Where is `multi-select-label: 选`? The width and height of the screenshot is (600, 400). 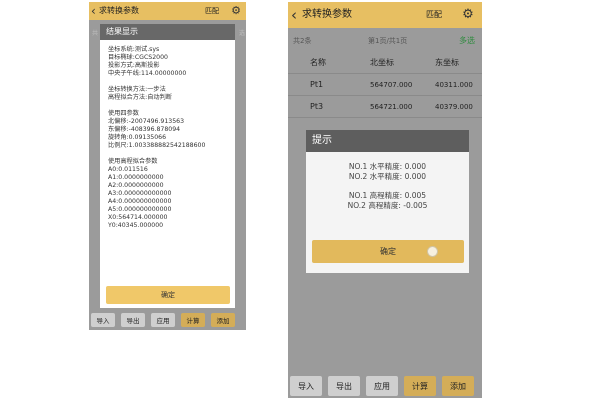
multi-select-label: 选 is located at coordinates (242, 33).